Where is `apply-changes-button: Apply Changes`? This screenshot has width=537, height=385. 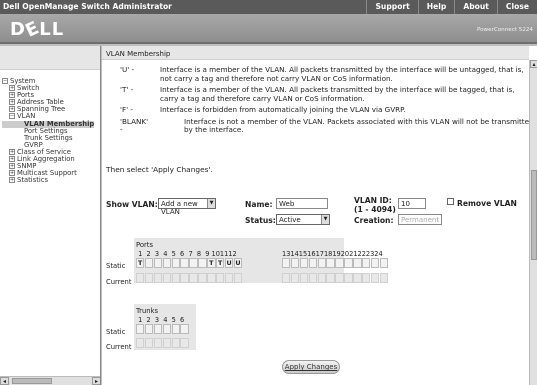 apply-changes-button: Apply Changes is located at coordinates (311, 367).